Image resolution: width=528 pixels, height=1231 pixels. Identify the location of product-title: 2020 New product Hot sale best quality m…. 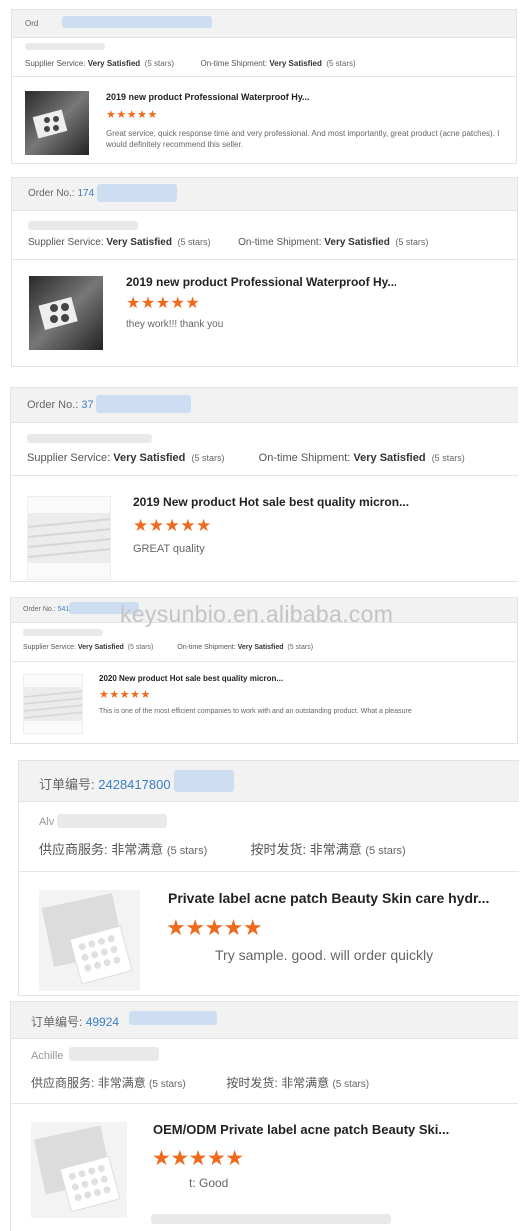
(204, 678).